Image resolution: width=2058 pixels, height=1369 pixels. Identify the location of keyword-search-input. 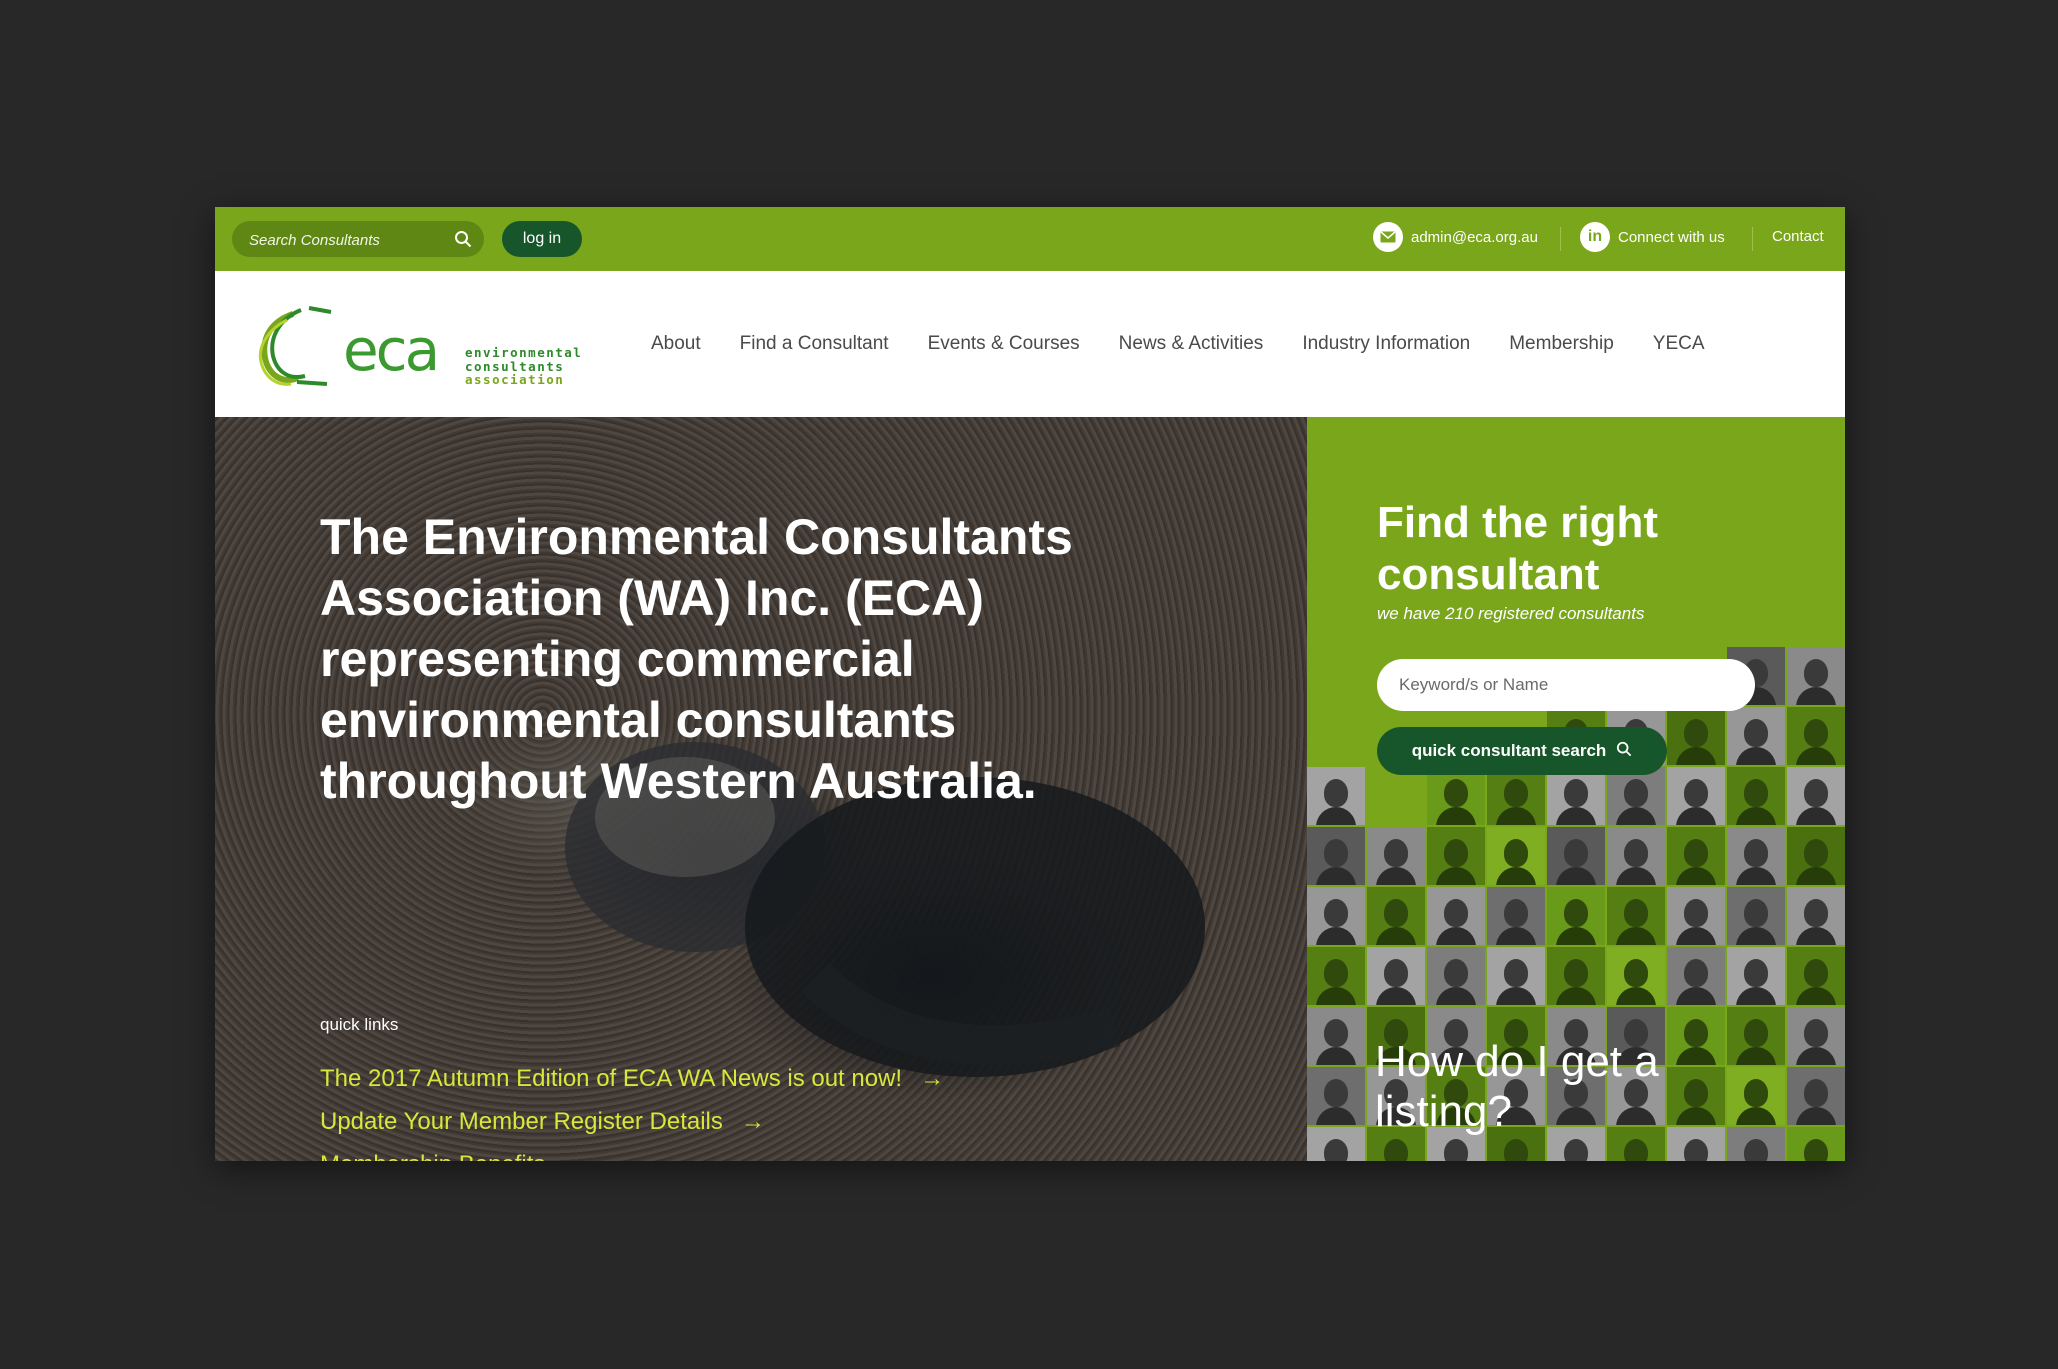
(1566, 685).